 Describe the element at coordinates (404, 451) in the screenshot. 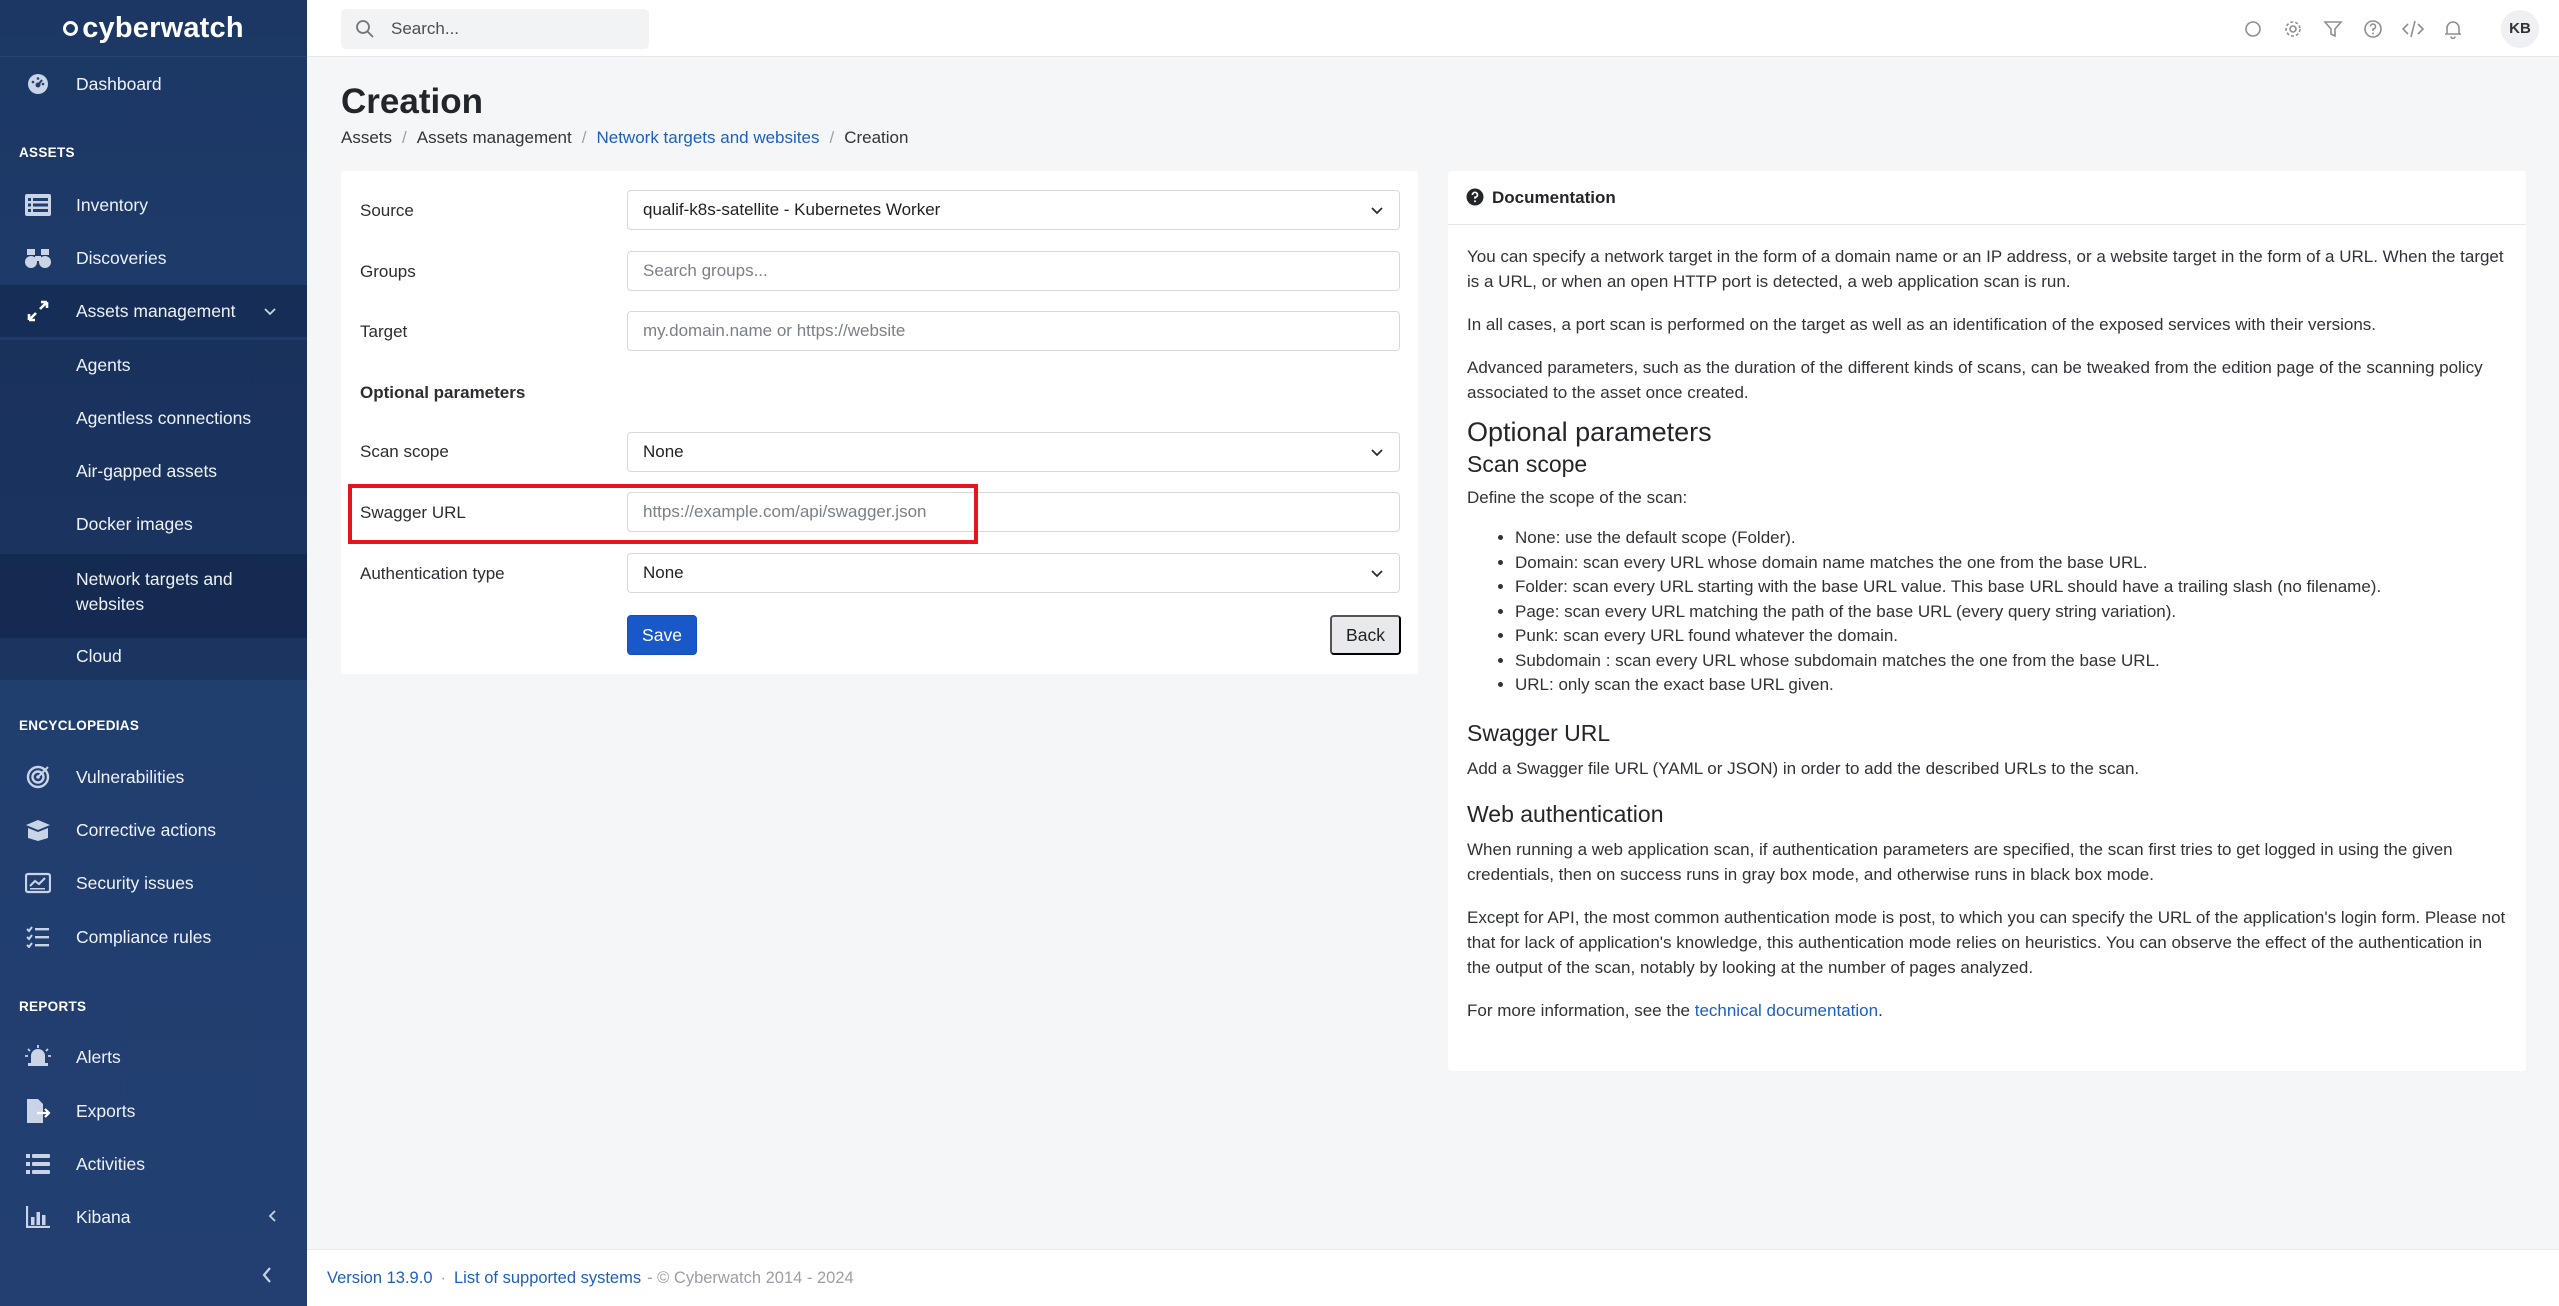

I see `scan-scope-label: Scan scope` at that location.